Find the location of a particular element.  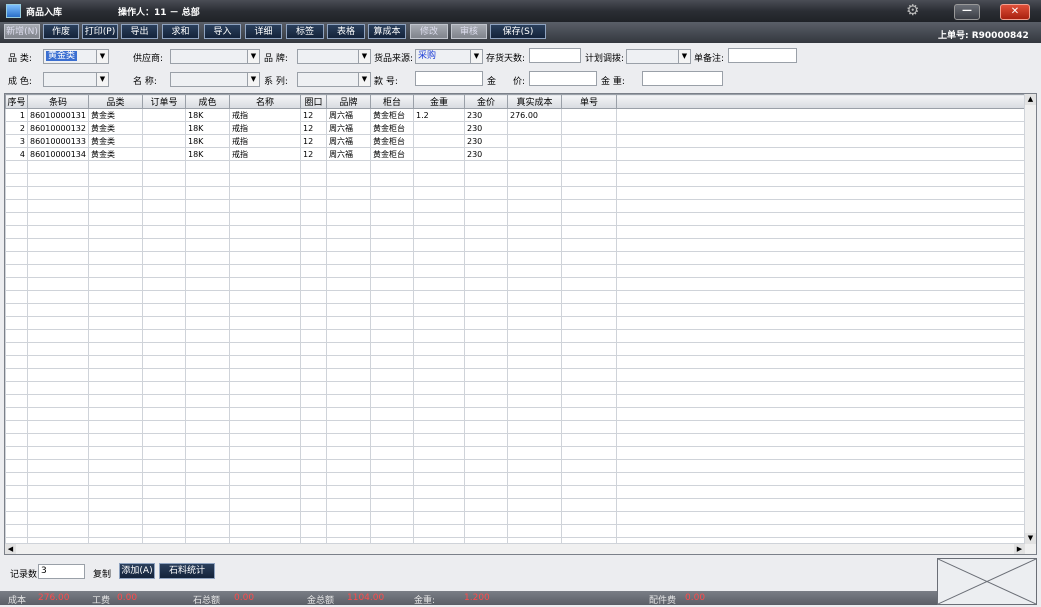

table-cell: 戒指 is located at coordinates (265, 128).